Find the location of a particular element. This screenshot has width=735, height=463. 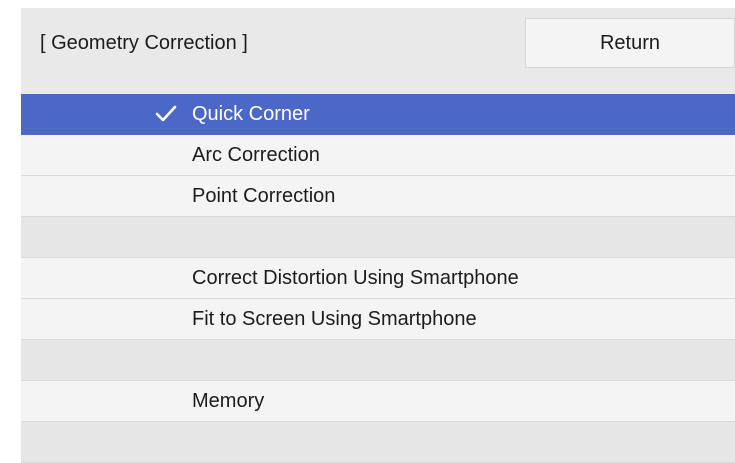

menu-item-label: Arc Correction is located at coordinates (256, 154).